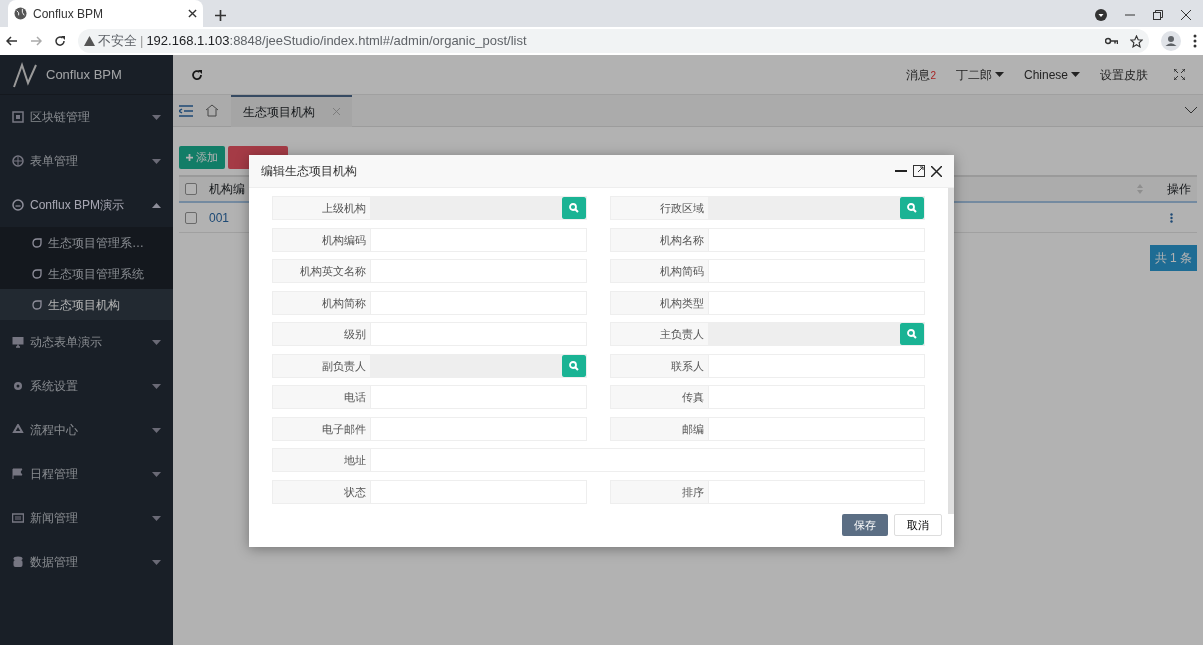 The width and height of the screenshot is (1203, 645). Describe the element at coordinates (84, 74) in the screenshot. I see `brand-name: Conflux BPM` at that location.